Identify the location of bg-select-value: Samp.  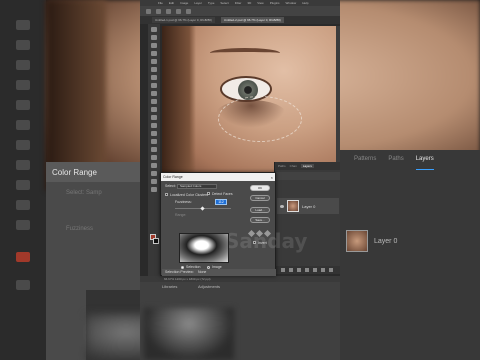
(94, 193).